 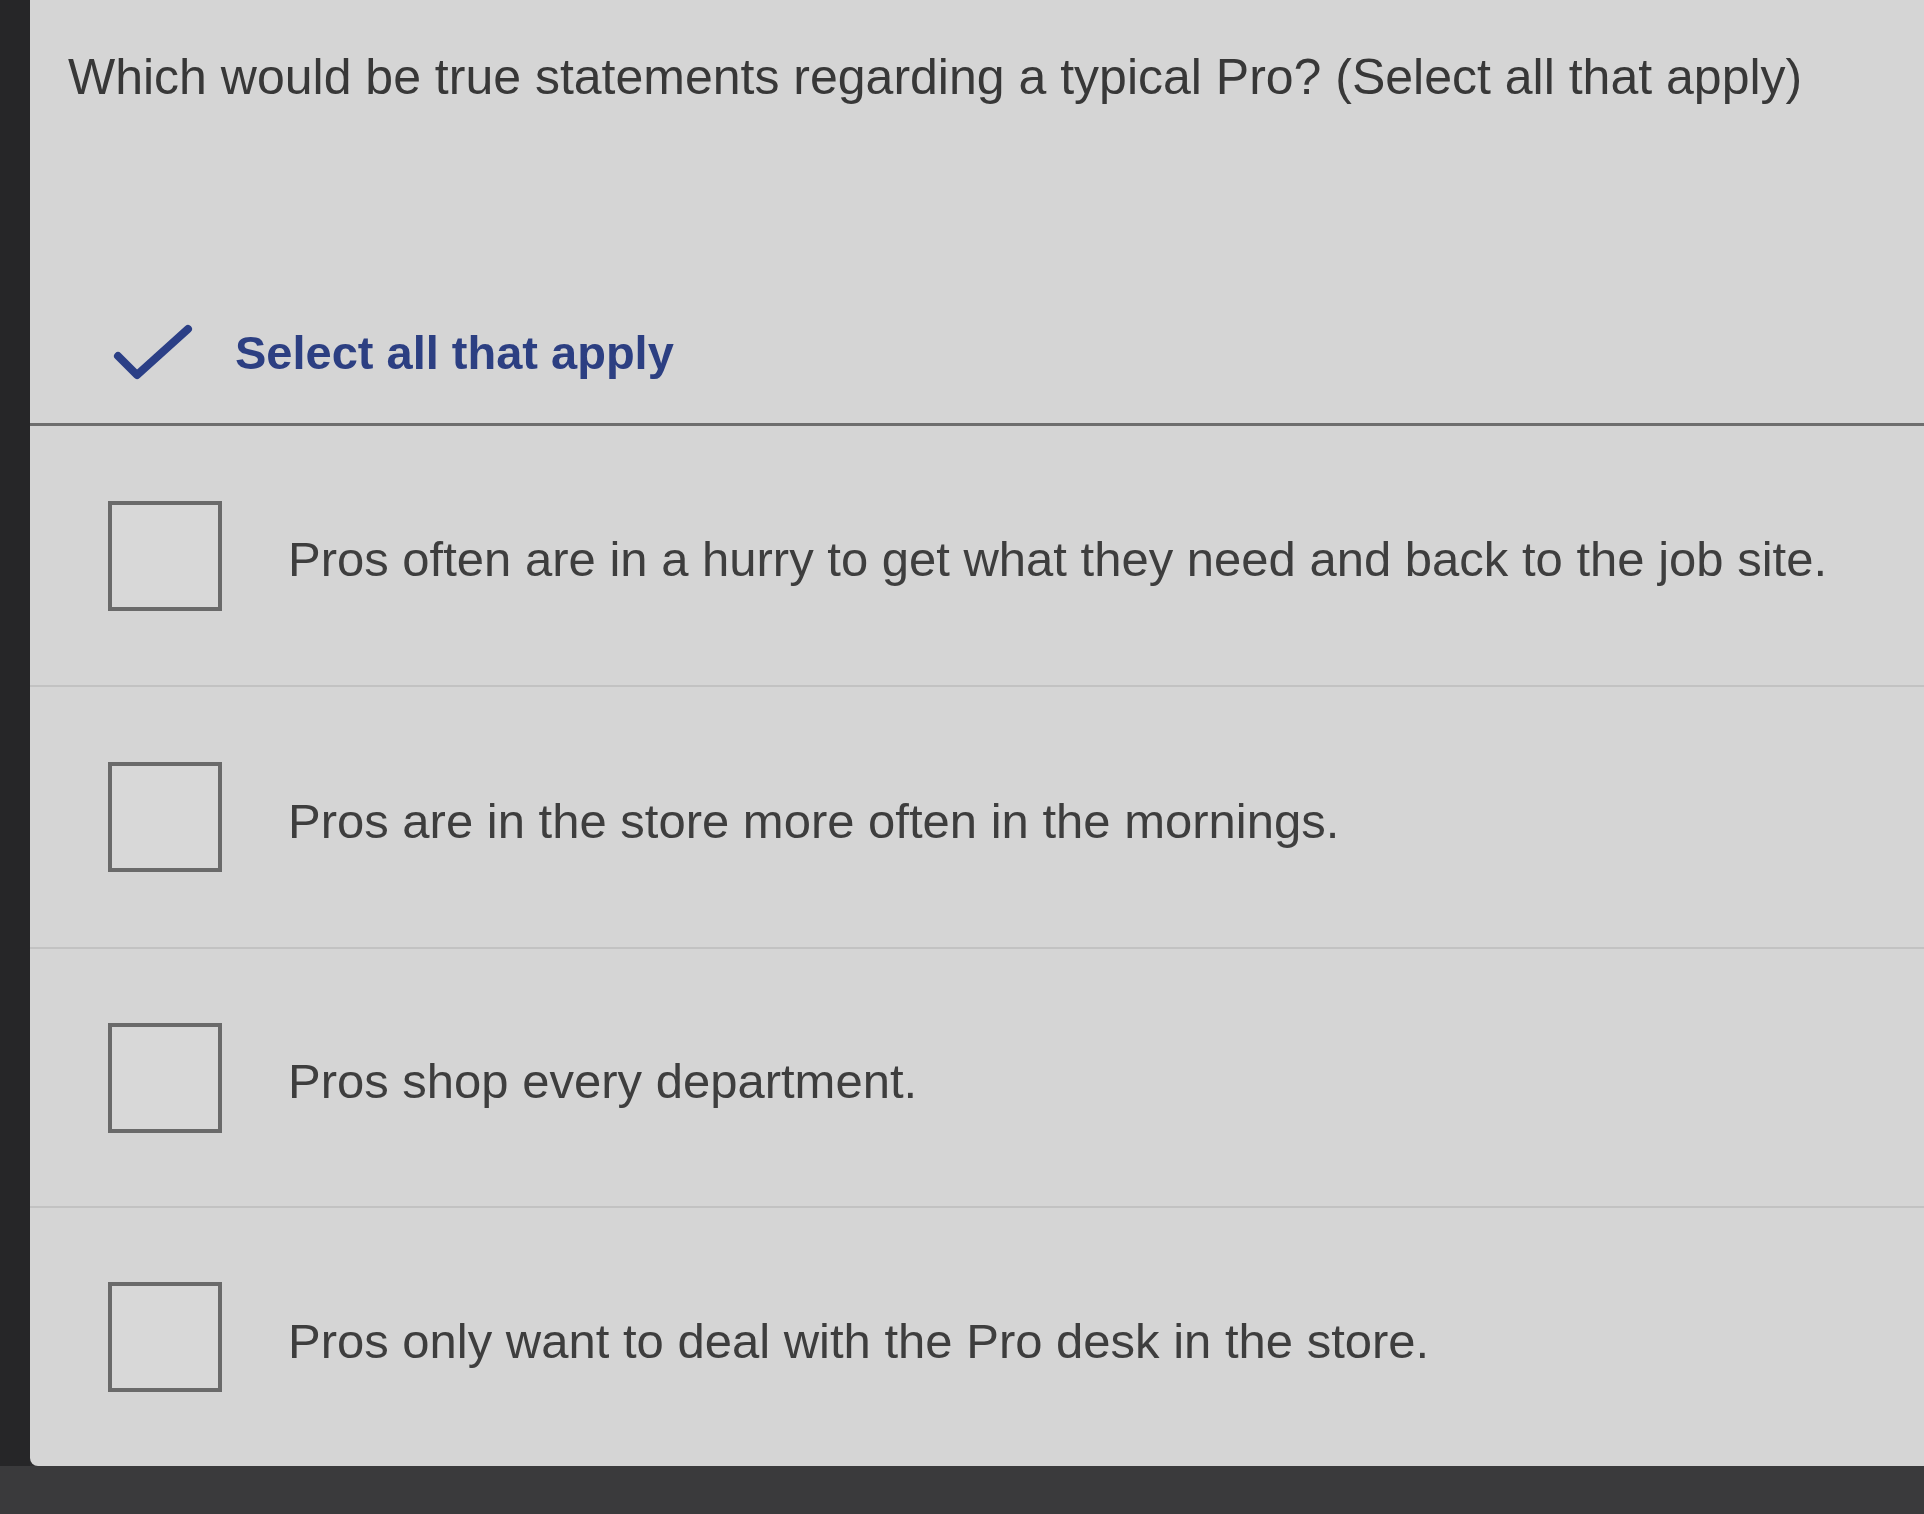 I want to click on option-label: Pros shop every department., so click(x=603, y=1081).